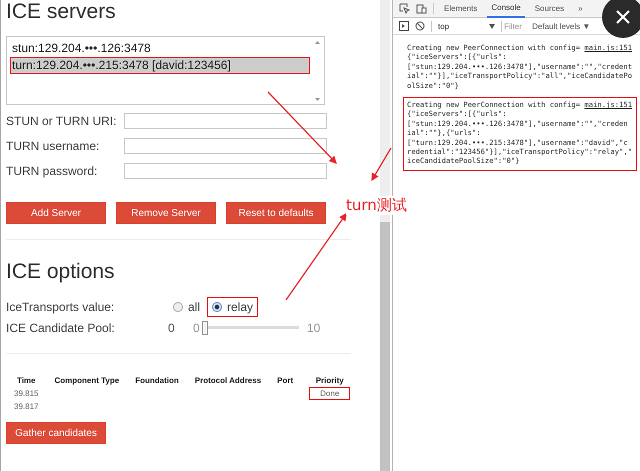 The image size is (640, 471). Describe the element at coordinates (61, 307) in the screenshot. I see `option-label: IceTransports value:` at that location.